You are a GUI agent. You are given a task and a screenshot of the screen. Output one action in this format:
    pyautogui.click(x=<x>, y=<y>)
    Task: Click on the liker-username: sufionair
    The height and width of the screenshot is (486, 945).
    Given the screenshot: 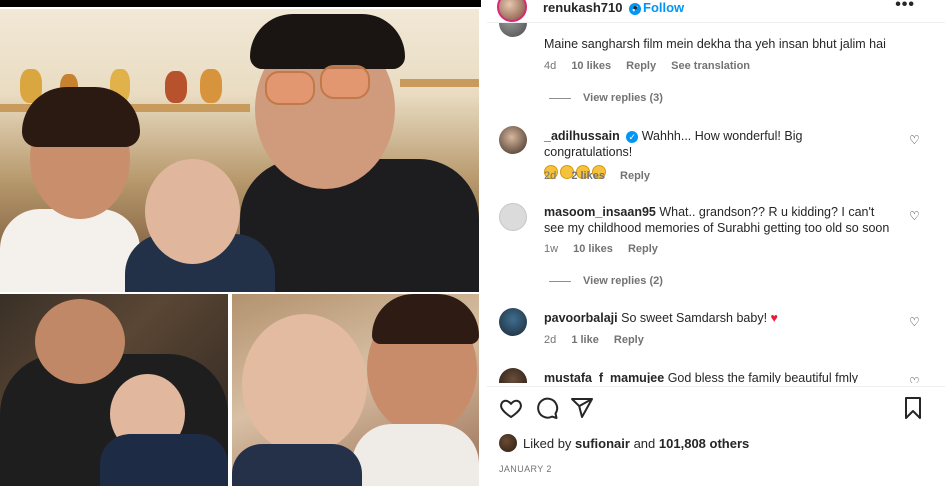 What is the action you would take?
    pyautogui.click(x=602, y=443)
    